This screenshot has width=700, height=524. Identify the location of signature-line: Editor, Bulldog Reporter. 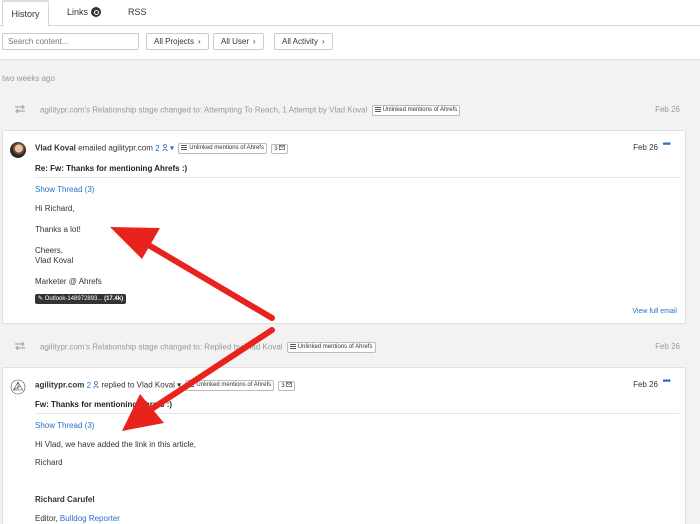
(77, 518).